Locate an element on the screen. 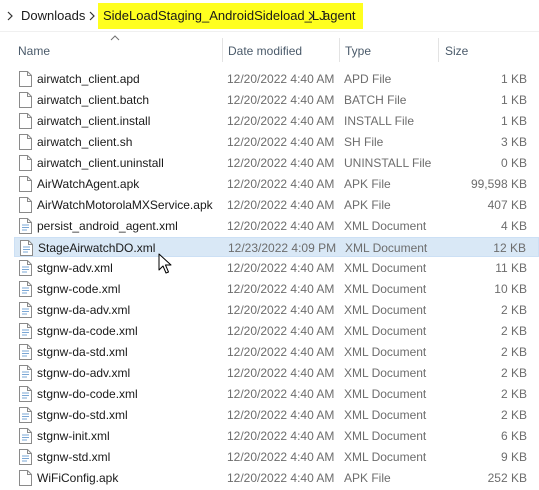 The width and height of the screenshot is (539, 490). file-size: 99,598 KB is located at coordinates (498, 184).